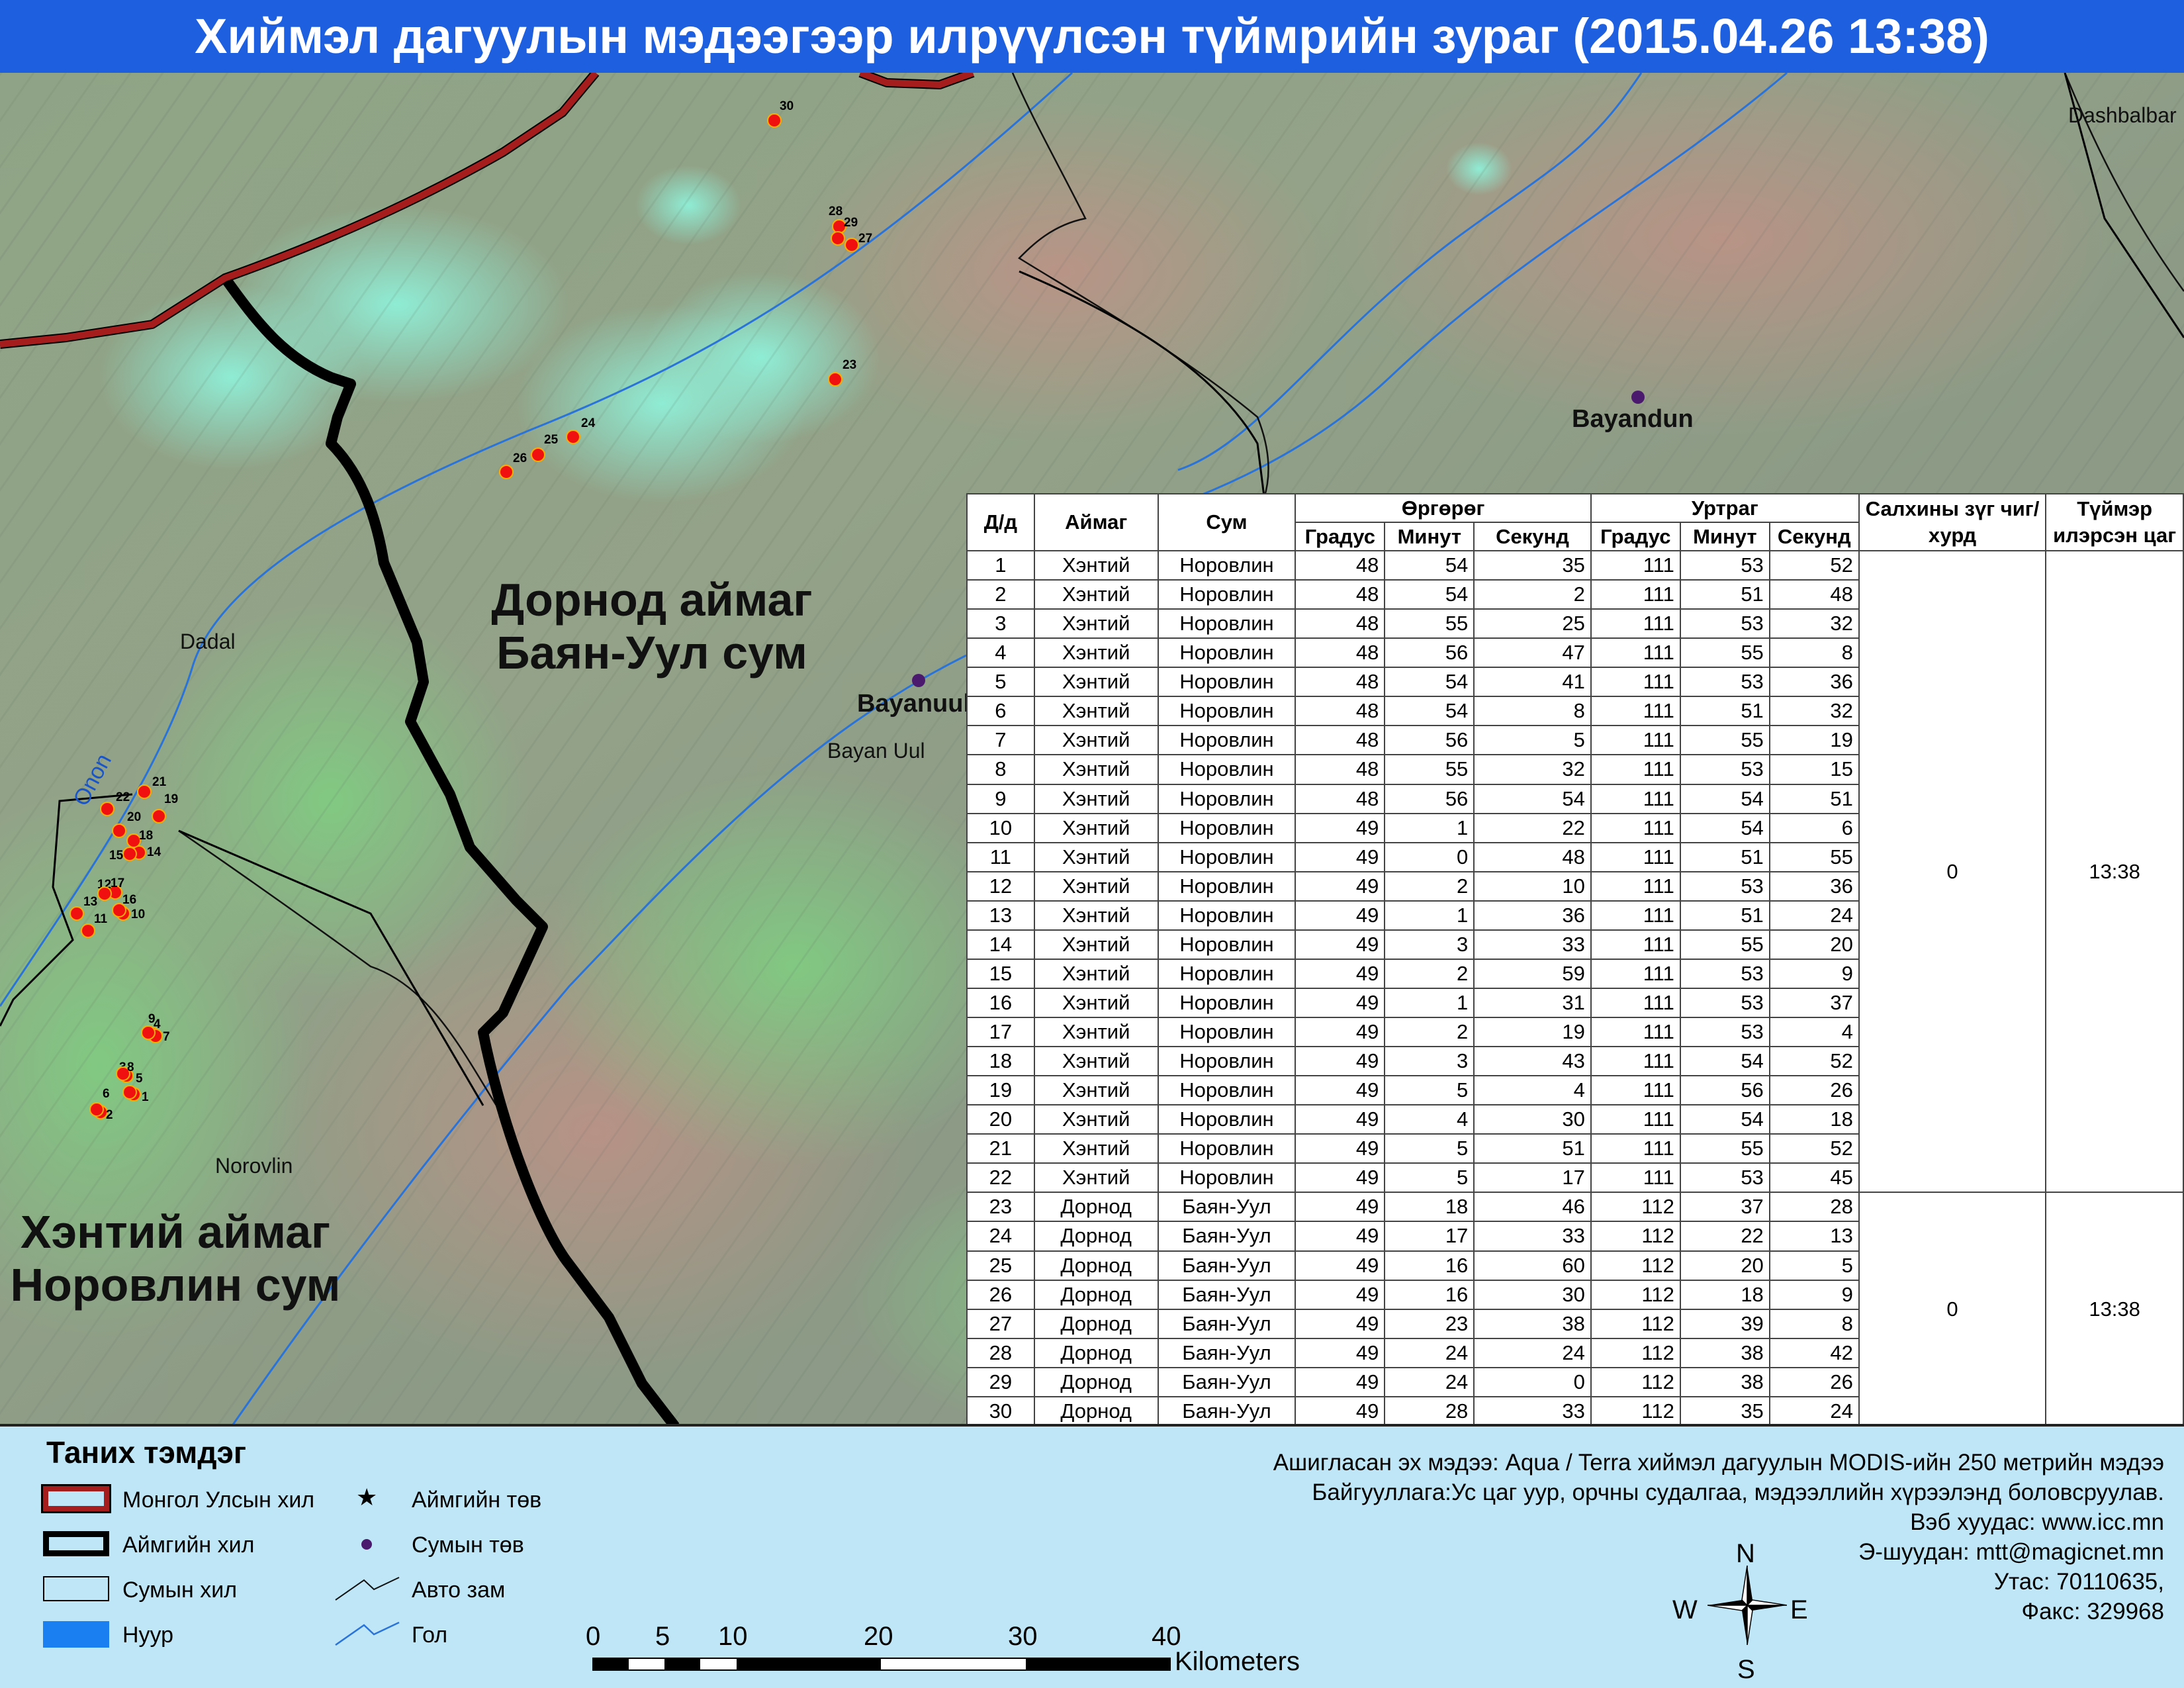 Image resolution: width=2184 pixels, height=1688 pixels. Describe the element at coordinates (1533, 1409) in the screenshot. I see `table-cell: 33` at that location.